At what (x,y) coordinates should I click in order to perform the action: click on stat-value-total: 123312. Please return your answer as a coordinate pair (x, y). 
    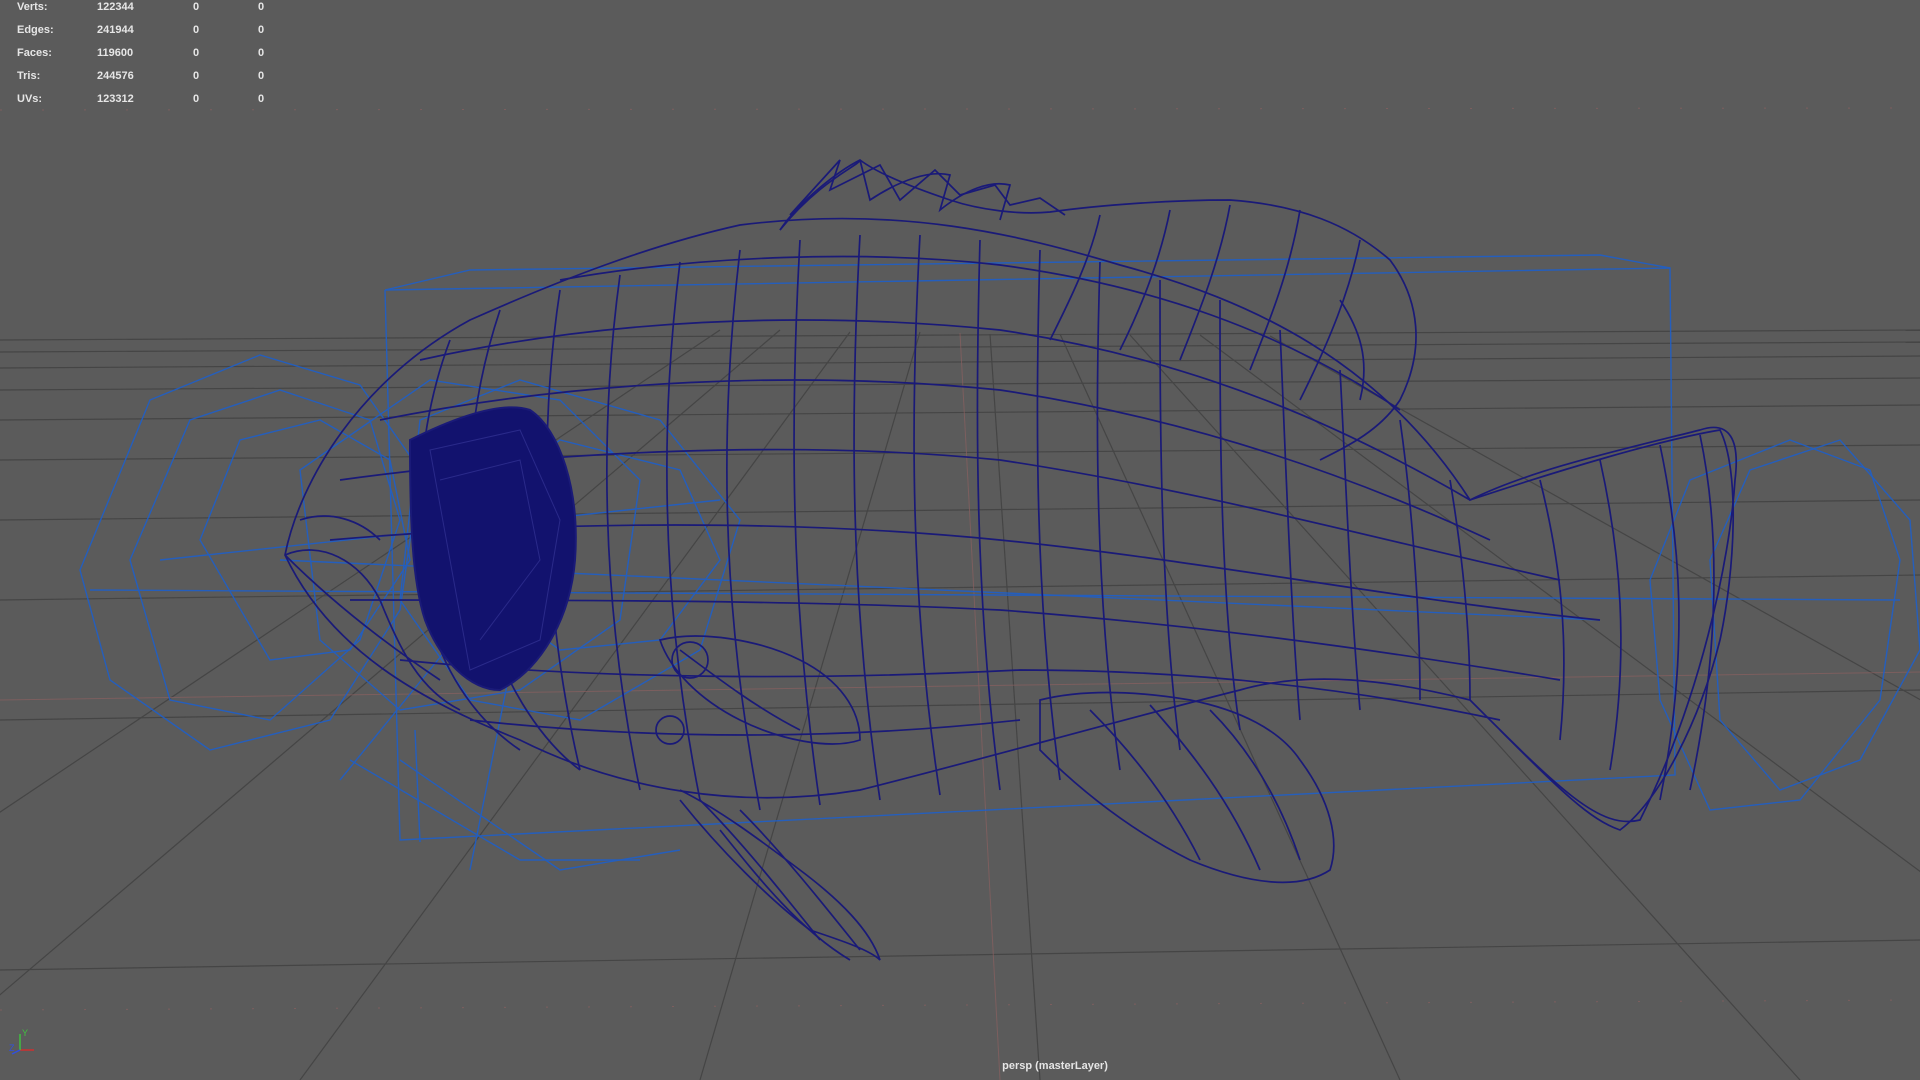
    Looking at the image, I should click on (115, 99).